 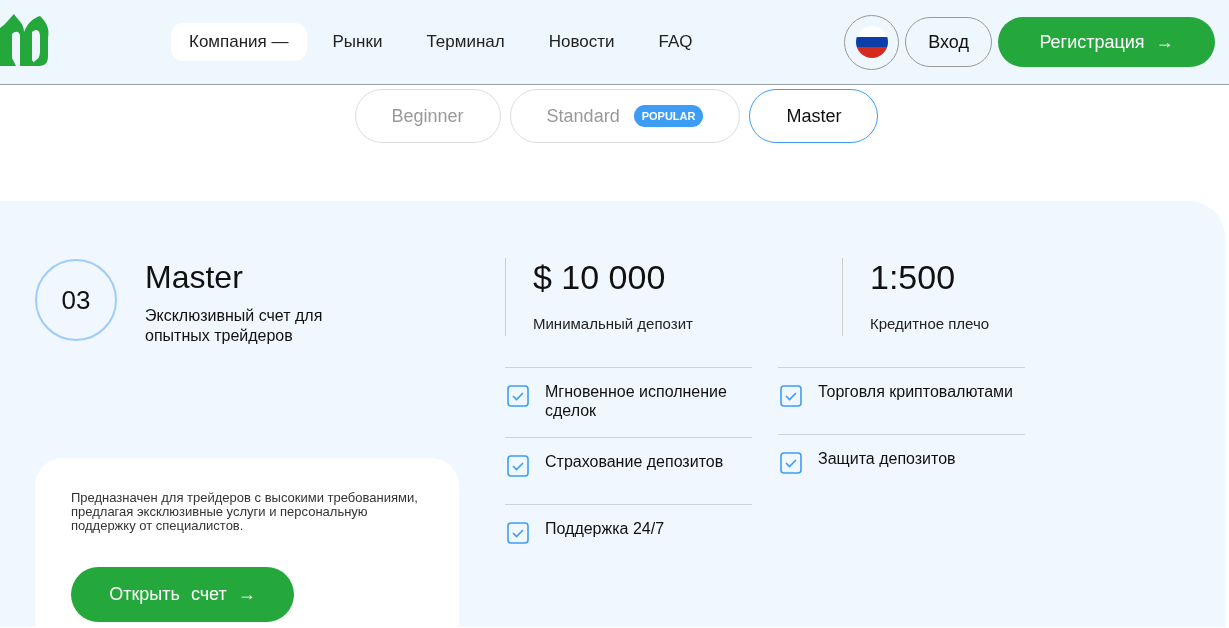 I want to click on popular-badge: POPULAR, so click(x=668, y=116).